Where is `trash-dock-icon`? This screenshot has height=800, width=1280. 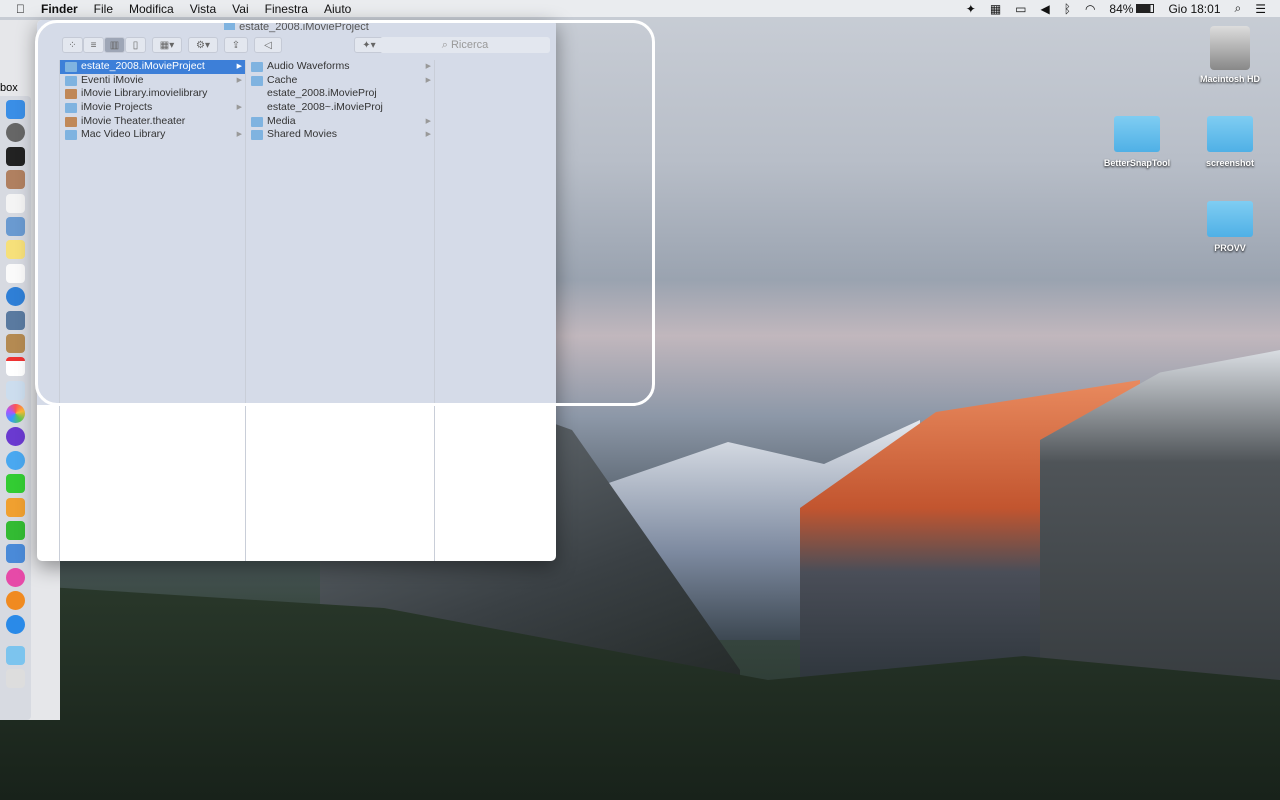
trash-dock-icon is located at coordinates (15, 679).